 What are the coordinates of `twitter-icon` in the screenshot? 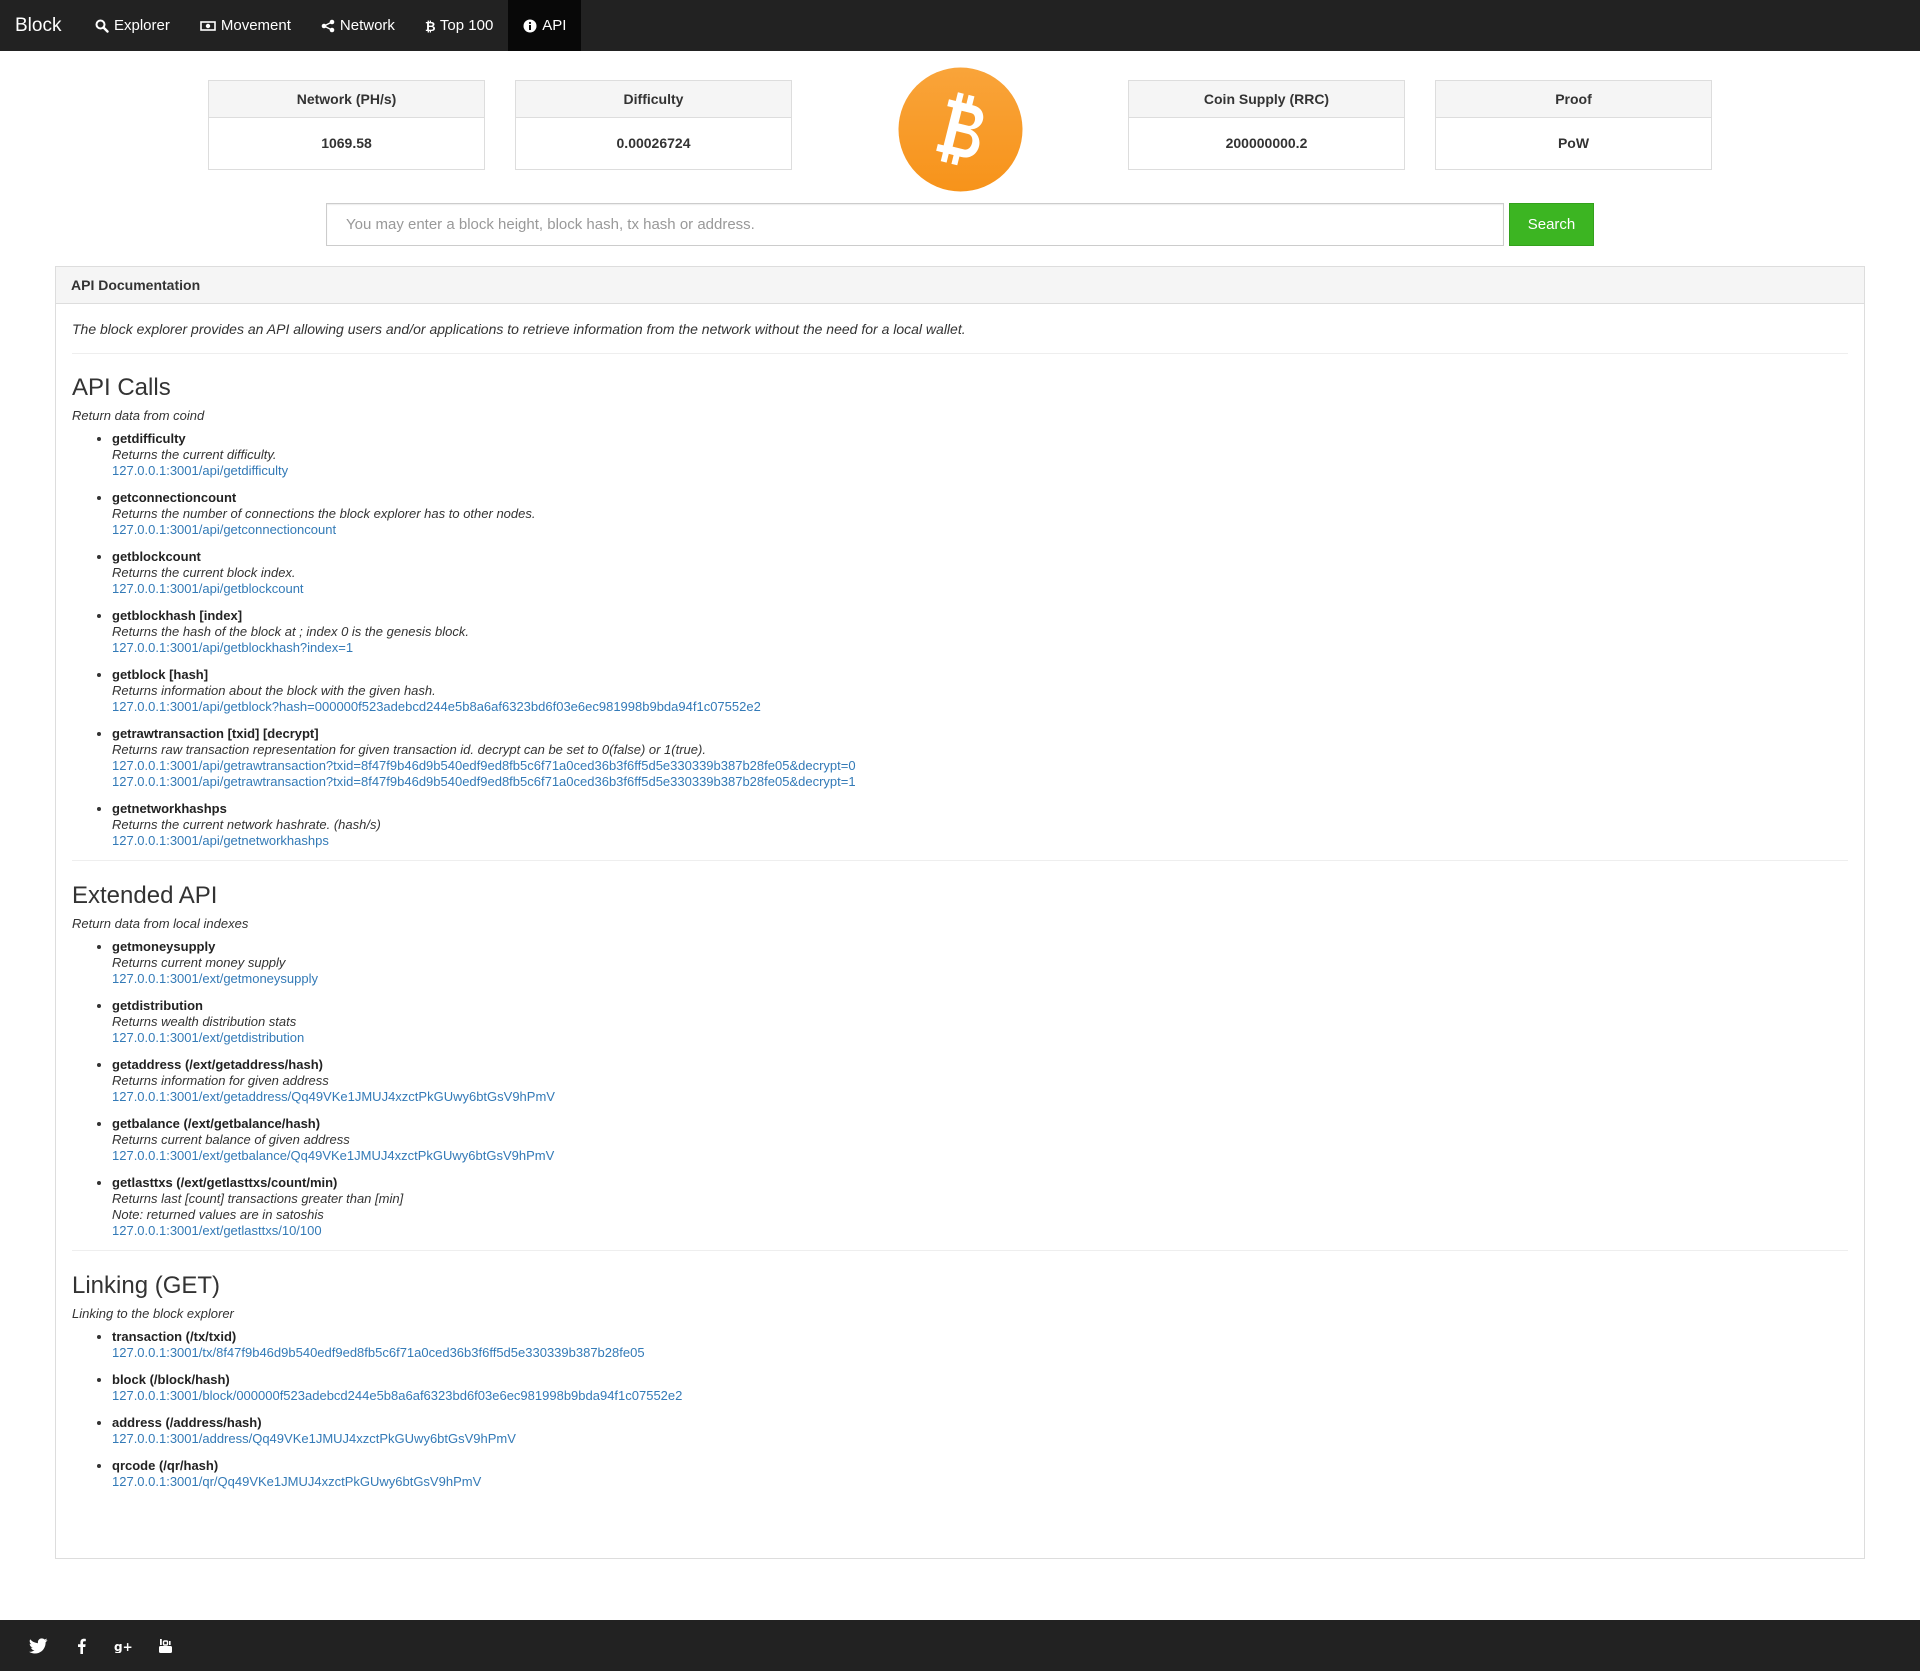 It's located at (38, 1645).